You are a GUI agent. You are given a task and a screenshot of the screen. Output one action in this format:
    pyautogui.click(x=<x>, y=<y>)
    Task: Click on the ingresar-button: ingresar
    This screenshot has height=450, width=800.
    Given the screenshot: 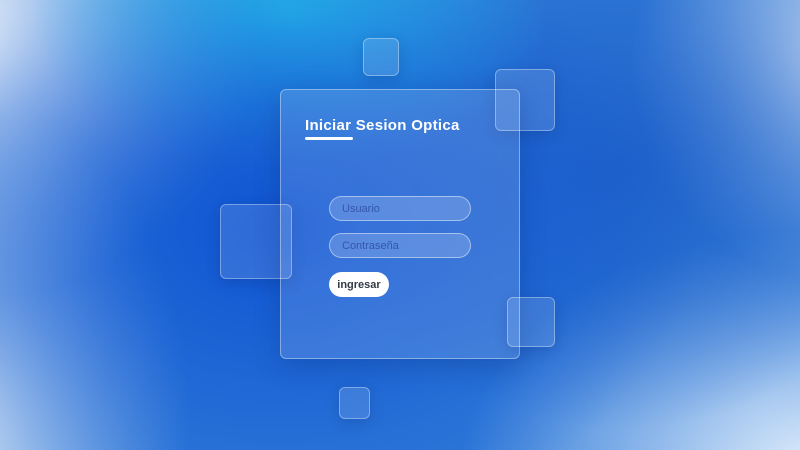 What is the action you would take?
    pyautogui.click(x=359, y=284)
    